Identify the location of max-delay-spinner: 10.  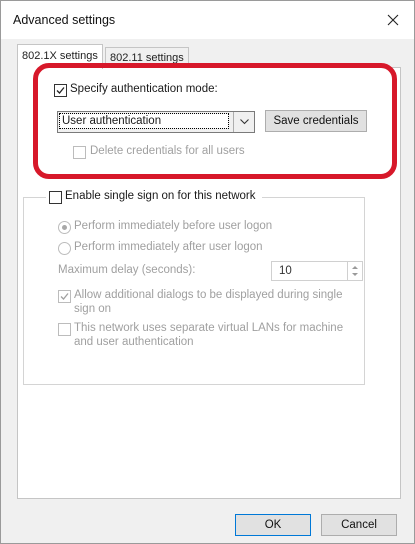
(317, 271).